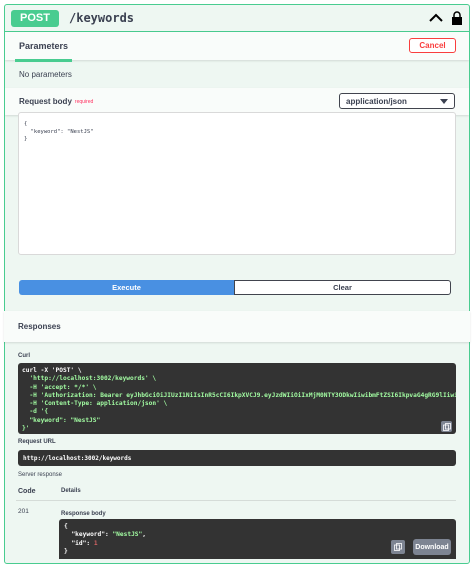 The image size is (474, 564). I want to click on request-url-label: Request URL, so click(37, 442).